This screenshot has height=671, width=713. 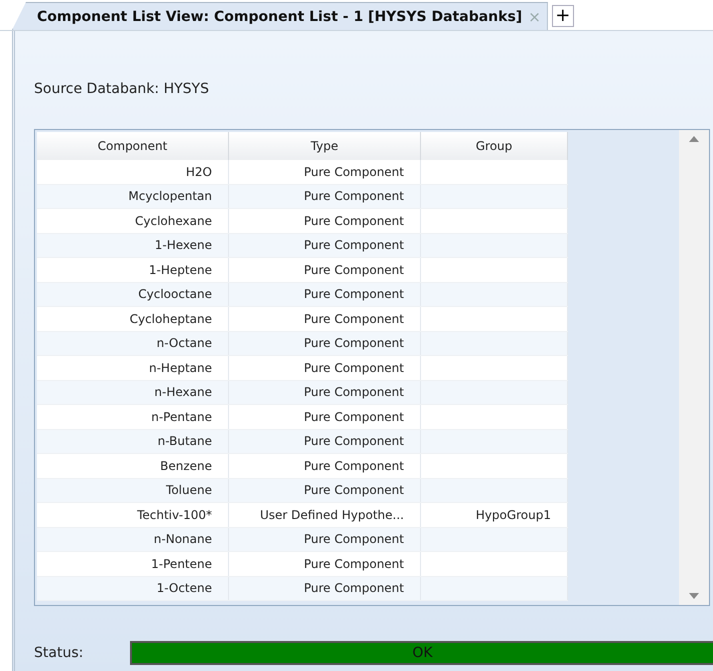 I want to click on table-cell: 1-Hexene, so click(x=132, y=245).